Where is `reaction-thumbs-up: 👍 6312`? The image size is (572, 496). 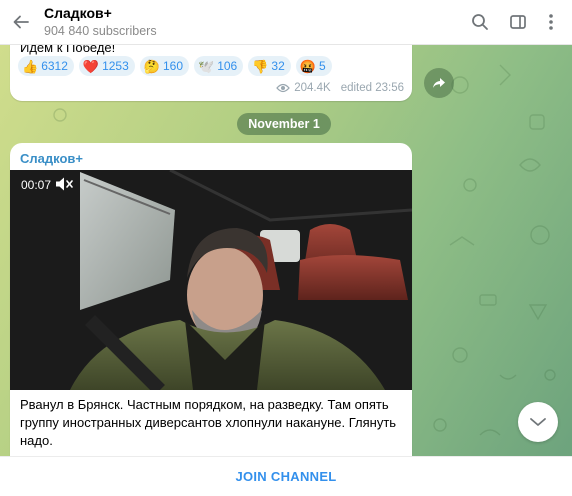
reaction-thumbs-up: 👍 6312 is located at coordinates (46, 66).